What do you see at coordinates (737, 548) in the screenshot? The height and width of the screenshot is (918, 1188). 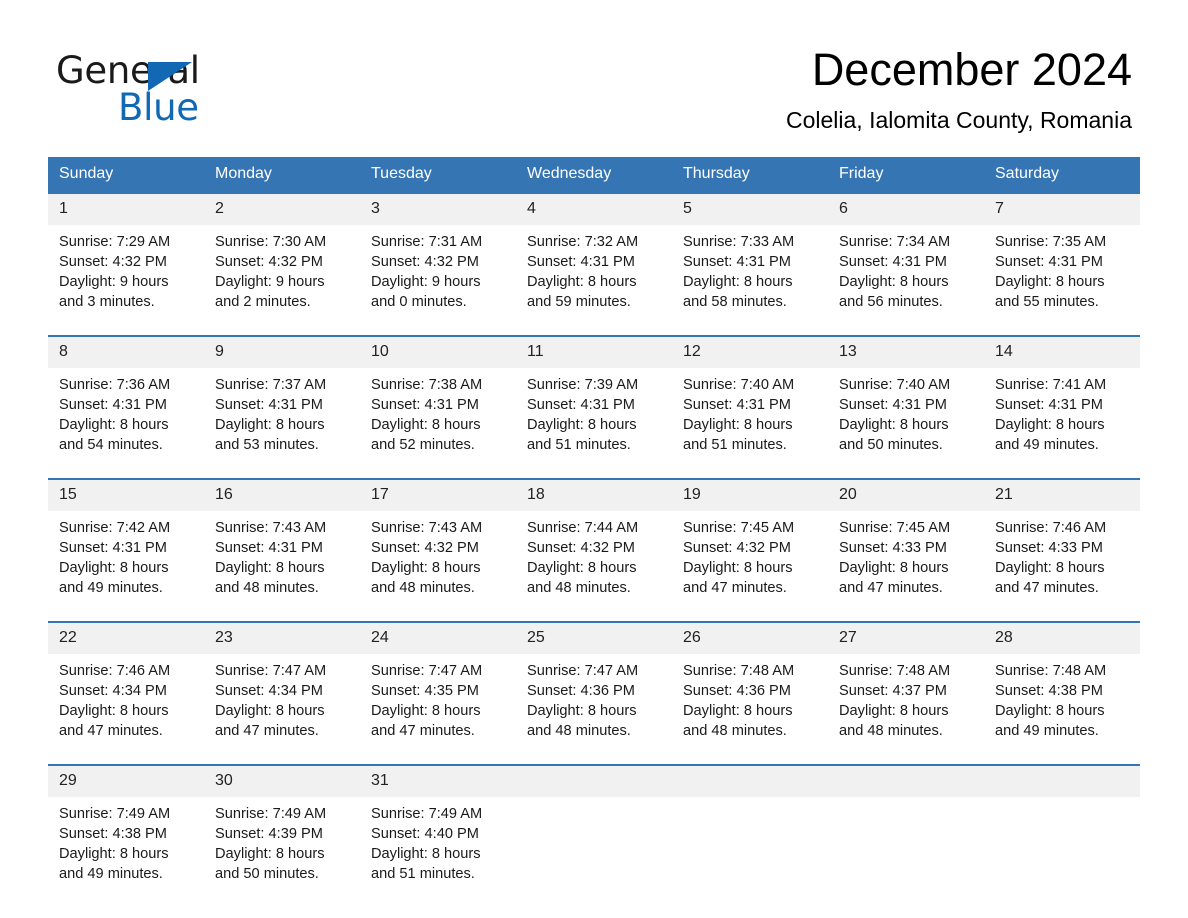 I see `sunset-text: Sunset: 4:32 PM` at bounding box center [737, 548].